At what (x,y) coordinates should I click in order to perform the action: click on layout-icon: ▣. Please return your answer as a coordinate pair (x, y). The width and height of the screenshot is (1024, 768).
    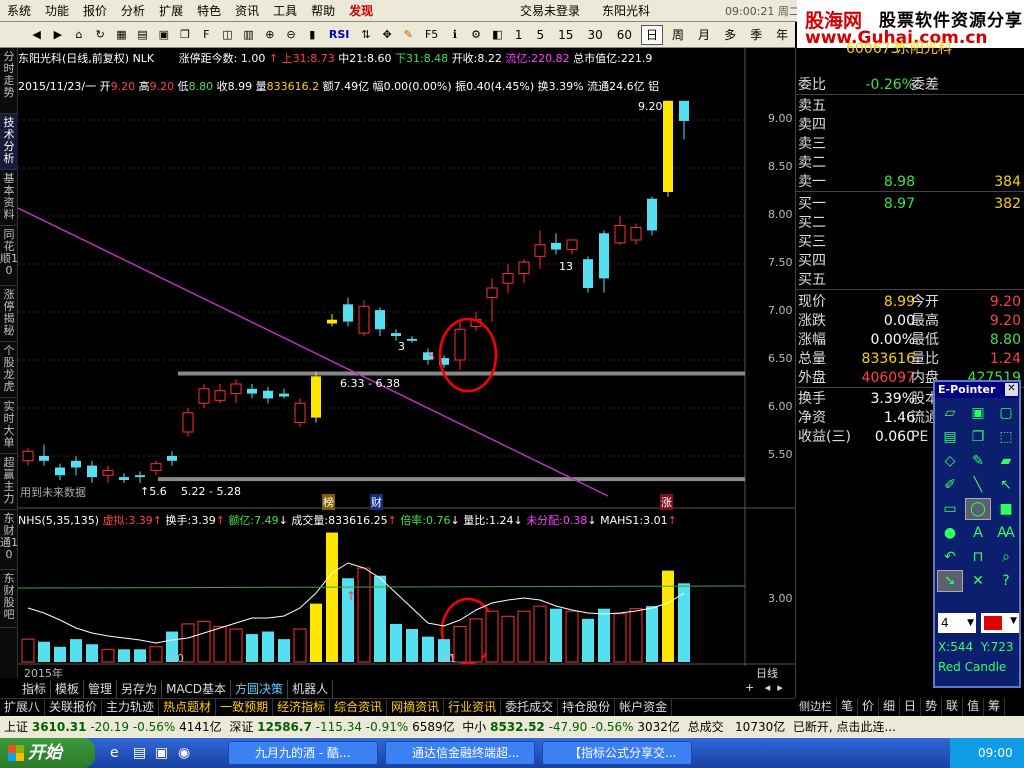
    Looking at the image, I should click on (163, 35).